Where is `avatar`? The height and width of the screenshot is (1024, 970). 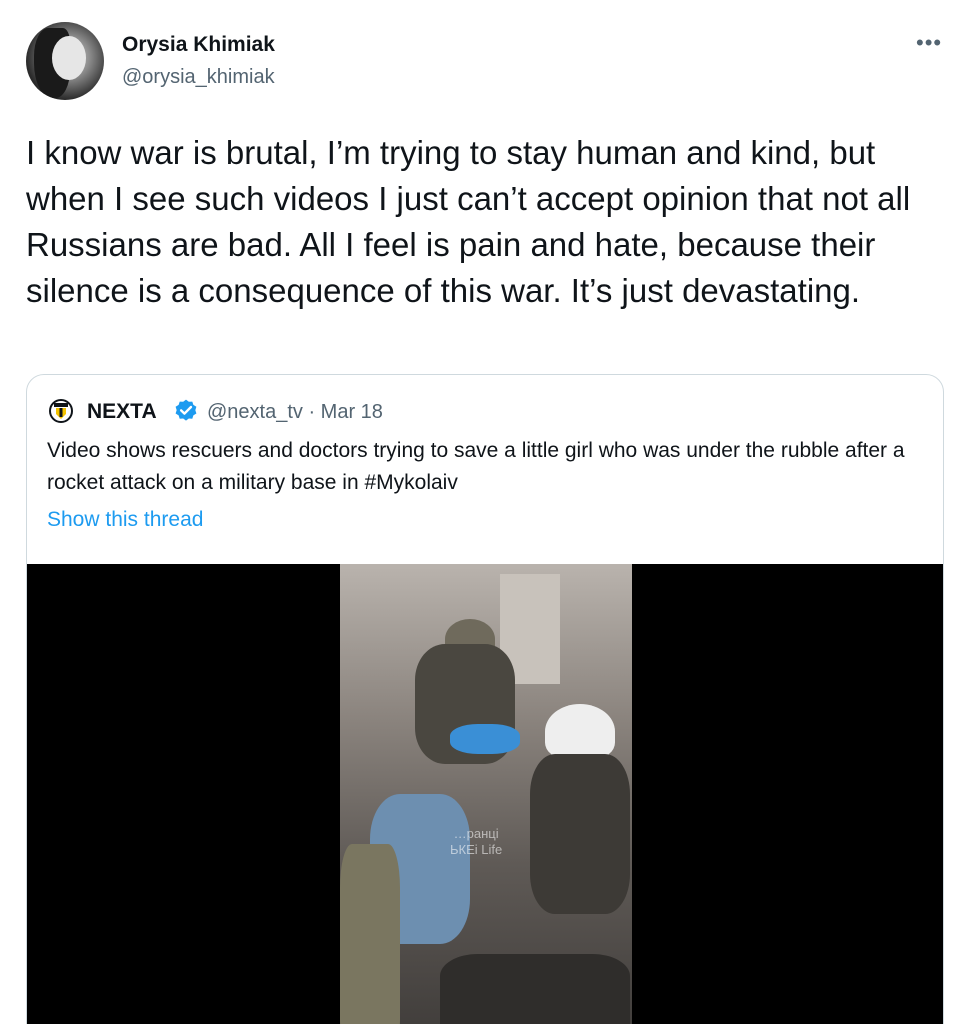 avatar is located at coordinates (65, 61).